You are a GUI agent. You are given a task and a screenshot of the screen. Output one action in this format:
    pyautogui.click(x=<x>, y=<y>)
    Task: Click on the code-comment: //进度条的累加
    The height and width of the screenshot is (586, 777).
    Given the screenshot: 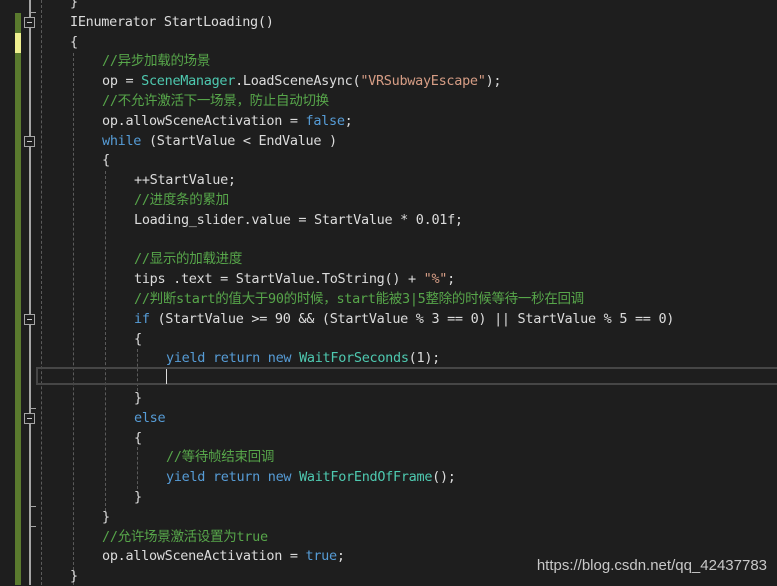 What is the action you would take?
    pyautogui.click(x=181, y=200)
    